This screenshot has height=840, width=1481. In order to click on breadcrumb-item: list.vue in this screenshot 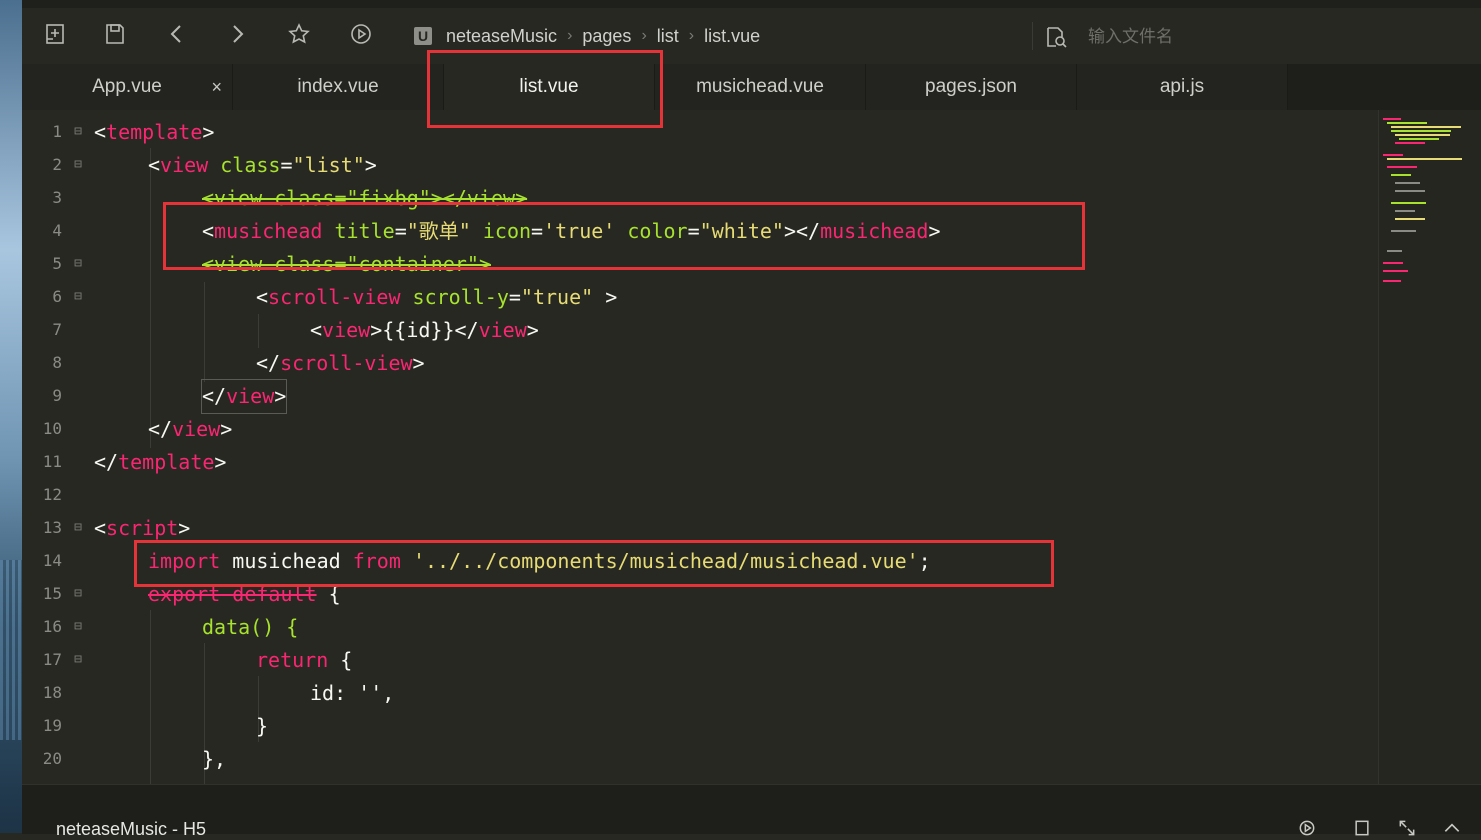, I will do `click(732, 36)`.